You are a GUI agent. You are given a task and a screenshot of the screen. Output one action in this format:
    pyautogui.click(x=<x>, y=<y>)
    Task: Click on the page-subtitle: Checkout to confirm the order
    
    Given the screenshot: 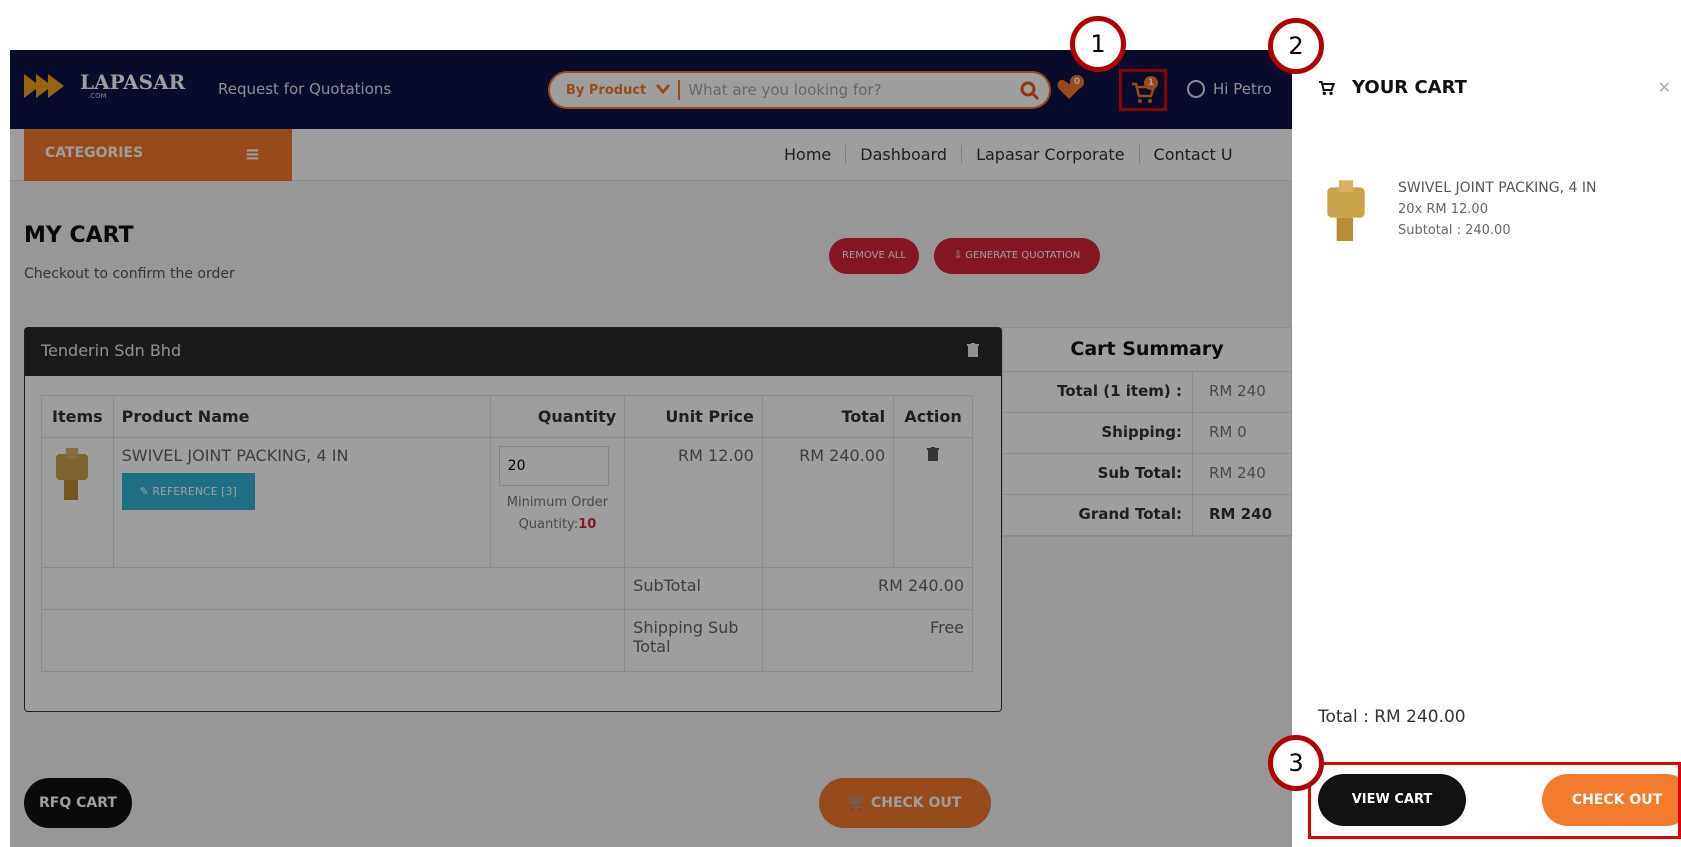 What is the action you would take?
    pyautogui.click(x=129, y=274)
    